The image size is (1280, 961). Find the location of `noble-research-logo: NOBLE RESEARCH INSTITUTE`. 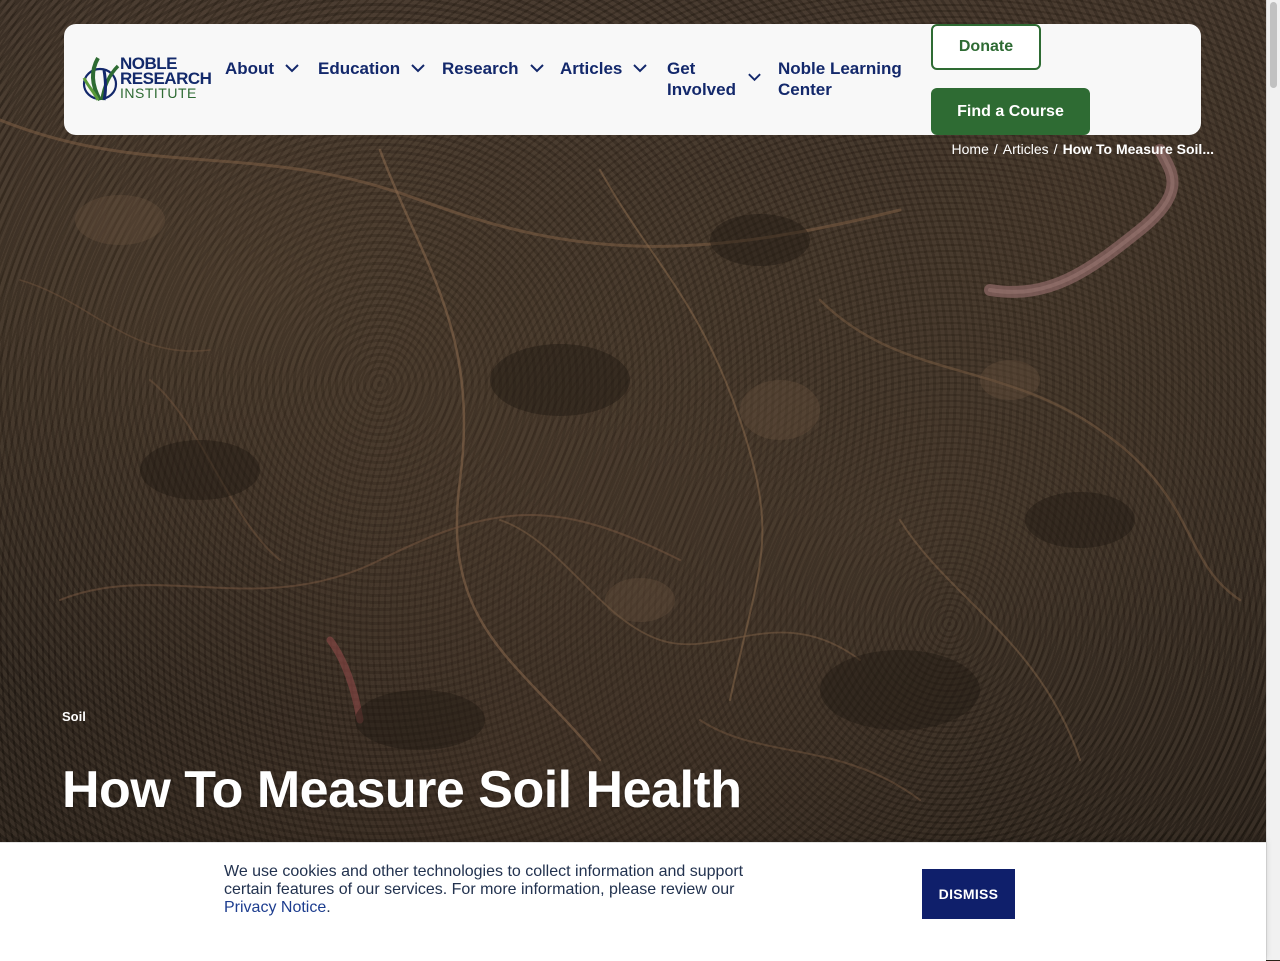

noble-research-logo: NOBLE RESEARCH INSTITUTE is located at coordinates (152, 79).